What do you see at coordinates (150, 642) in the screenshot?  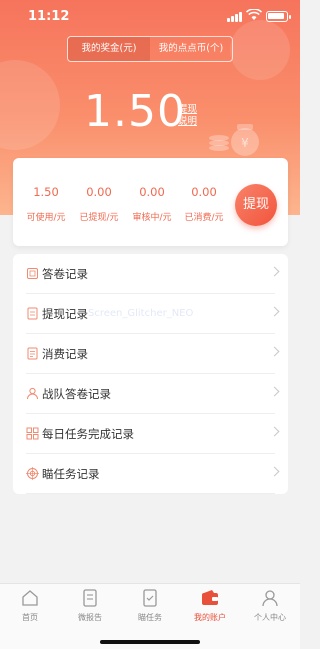 I see `home-indicator` at bounding box center [150, 642].